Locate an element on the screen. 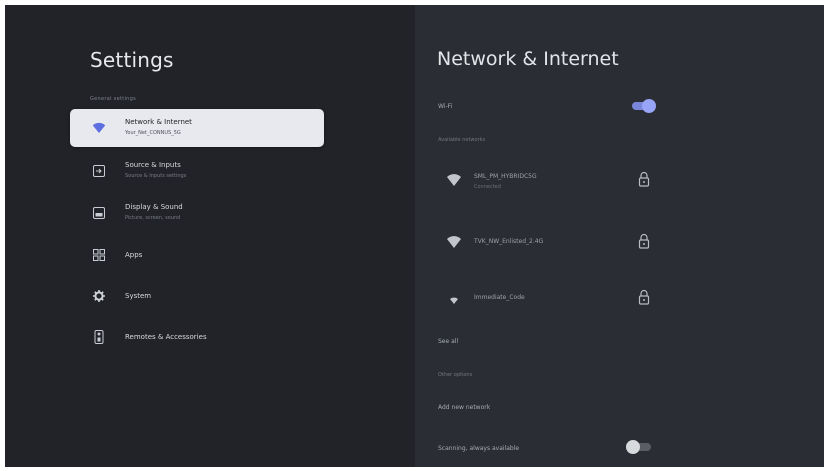 Image resolution: width=831 pixels, height=471 pixels. gear-icon is located at coordinates (99, 296).